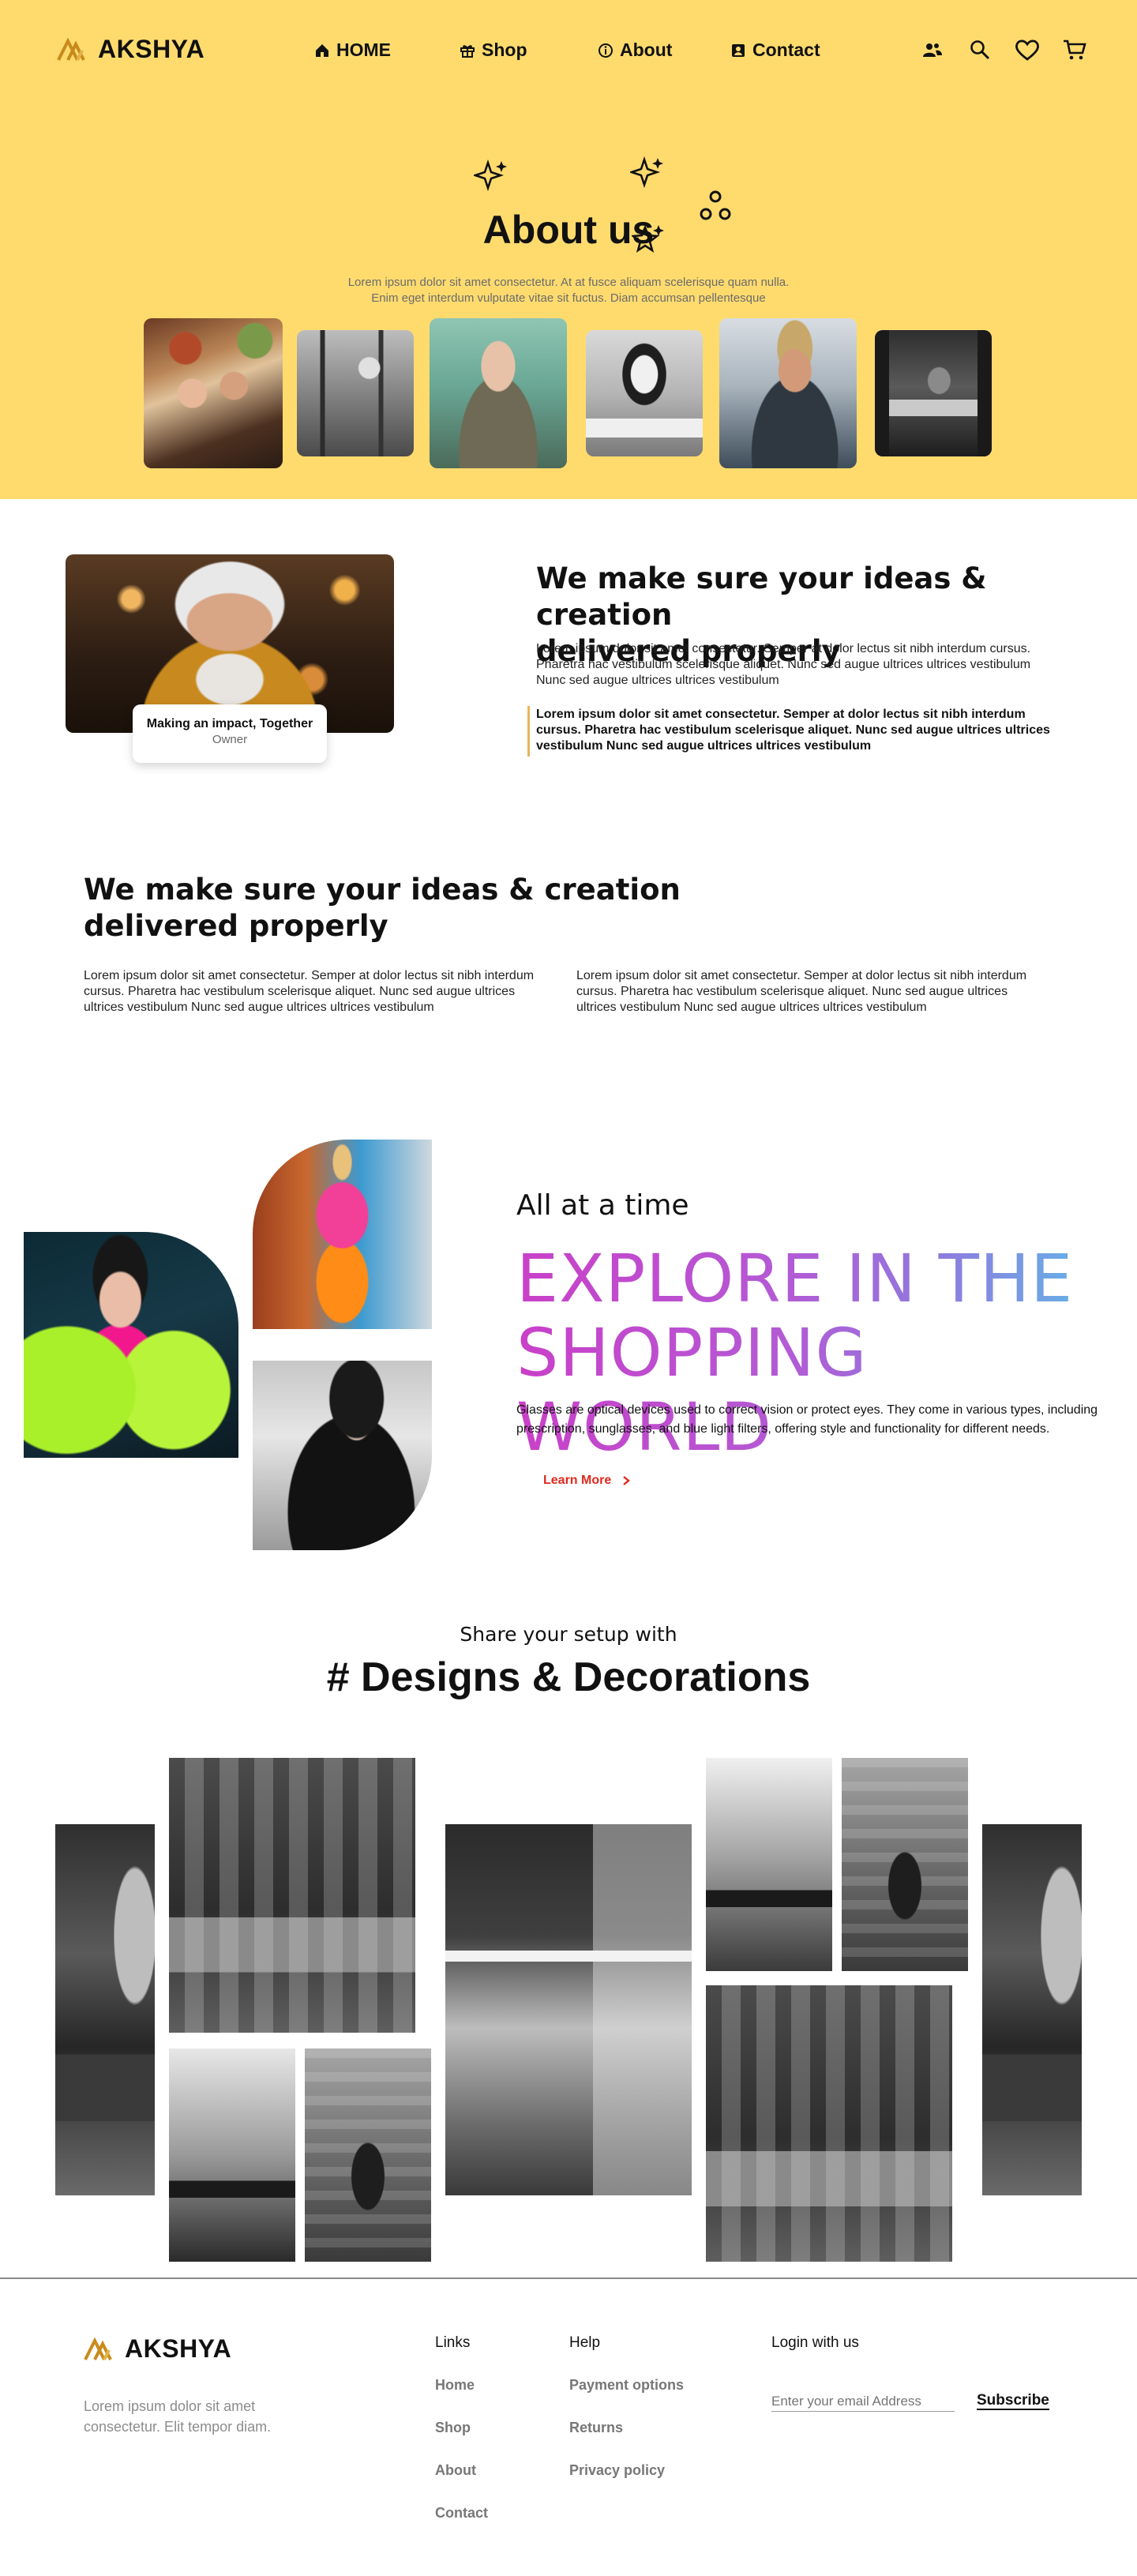 This screenshot has width=1137, height=2576. Describe the element at coordinates (213, 393) in the screenshot. I see `photo-women-reading` at that location.